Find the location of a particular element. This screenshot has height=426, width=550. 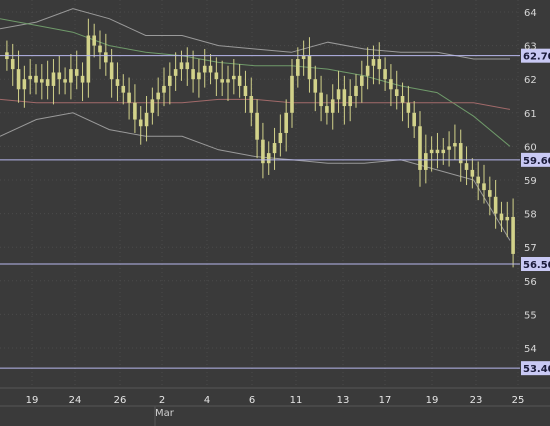

y-tick-label: 58 is located at coordinates (530, 215).